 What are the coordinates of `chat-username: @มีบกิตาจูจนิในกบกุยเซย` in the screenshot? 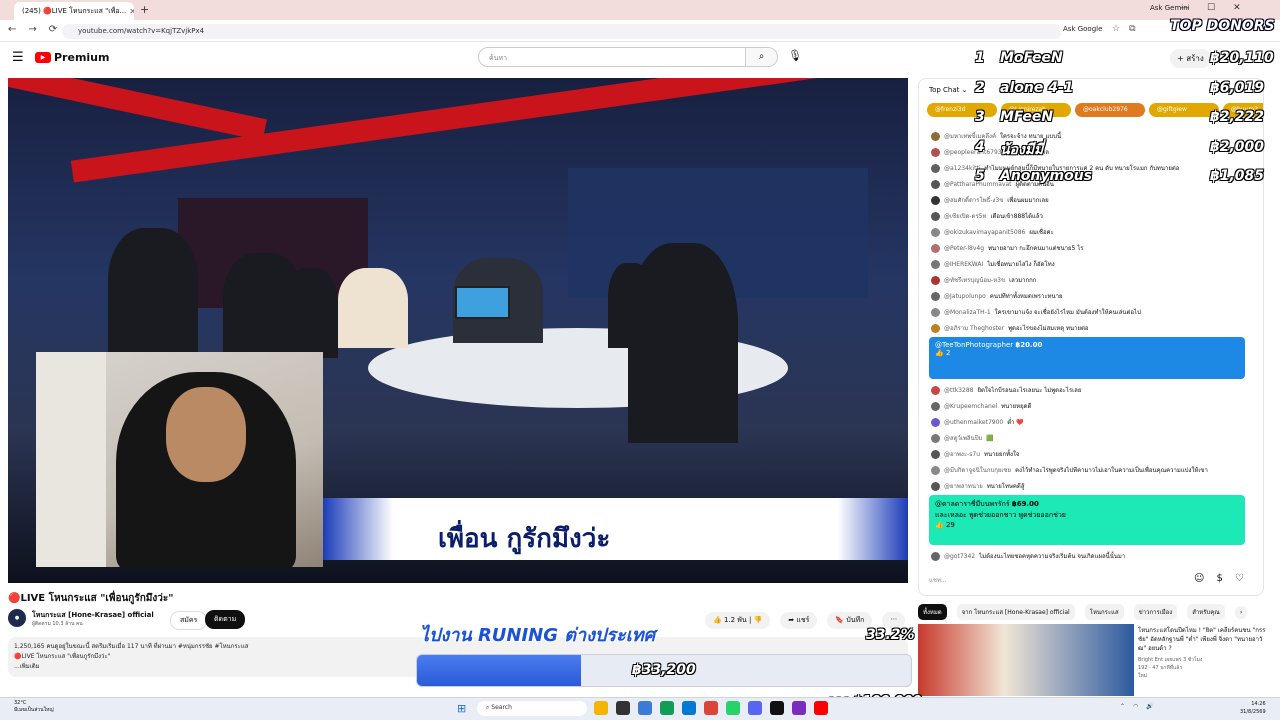 It's located at (977, 470).